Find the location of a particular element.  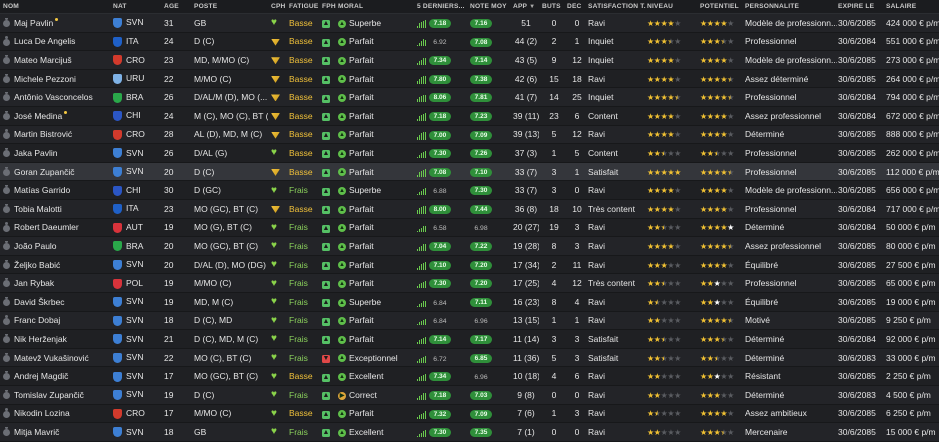

player-name: Nikodin Lozina is located at coordinates (42, 413).